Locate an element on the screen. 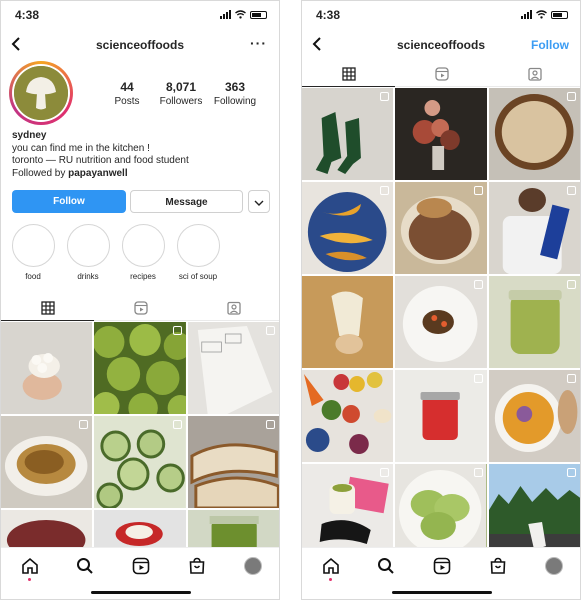  avatar is located at coordinates (41, 93).